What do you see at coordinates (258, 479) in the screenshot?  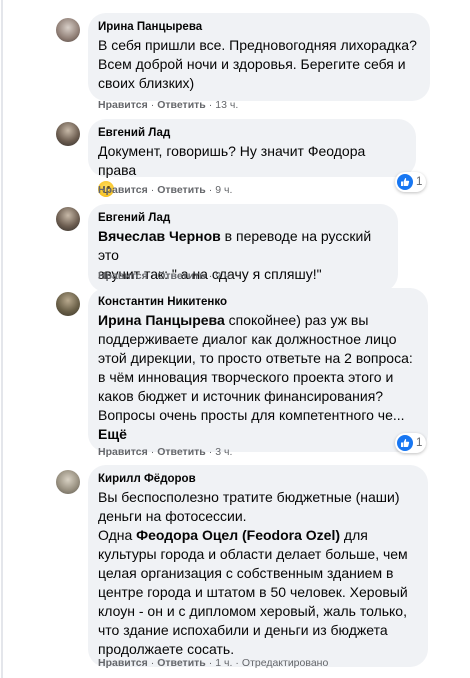 I see `comment-author: Кирилл Фёдоров` at bounding box center [258, 479].